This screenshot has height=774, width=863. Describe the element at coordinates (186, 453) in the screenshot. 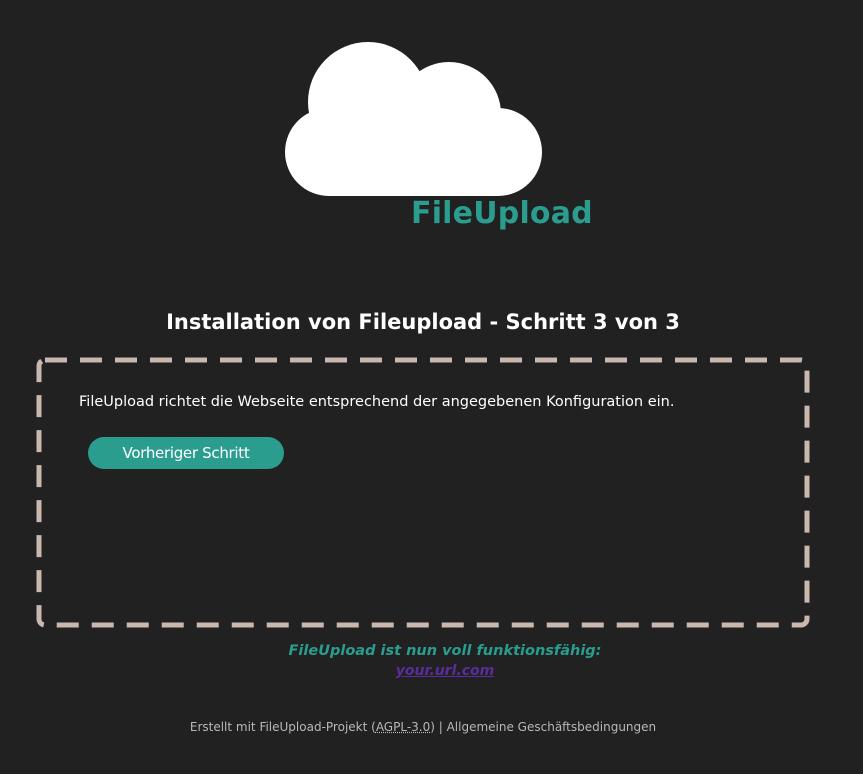

I see `previous-step-button: Vorheriger Schritt` at that location.